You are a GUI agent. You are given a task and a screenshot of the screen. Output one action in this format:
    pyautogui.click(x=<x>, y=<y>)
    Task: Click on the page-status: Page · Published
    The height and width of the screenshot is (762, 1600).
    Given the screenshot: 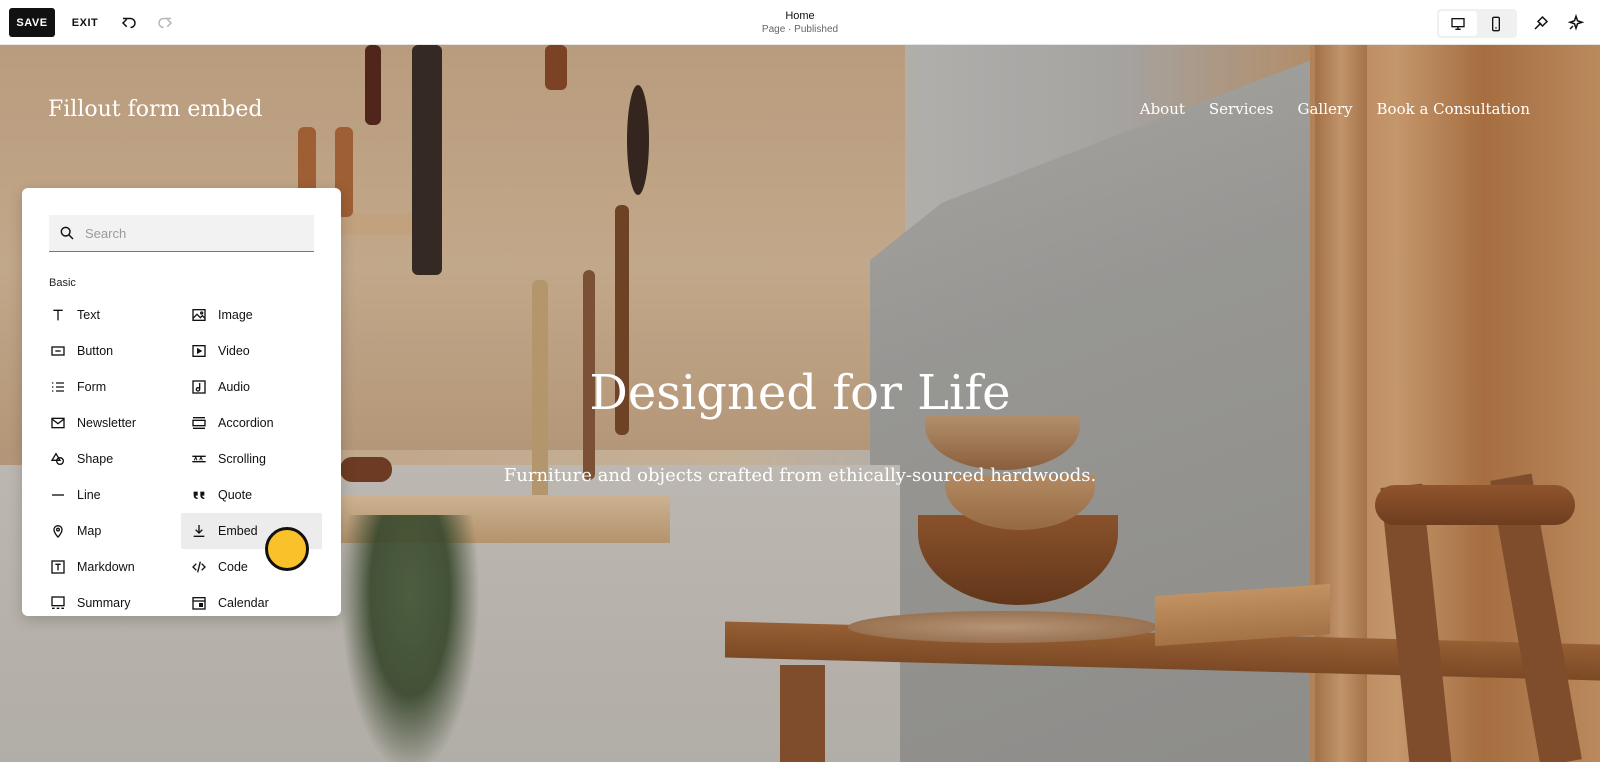 What is the action you would take?
    pyautogui.click(x=800, y=29)
    